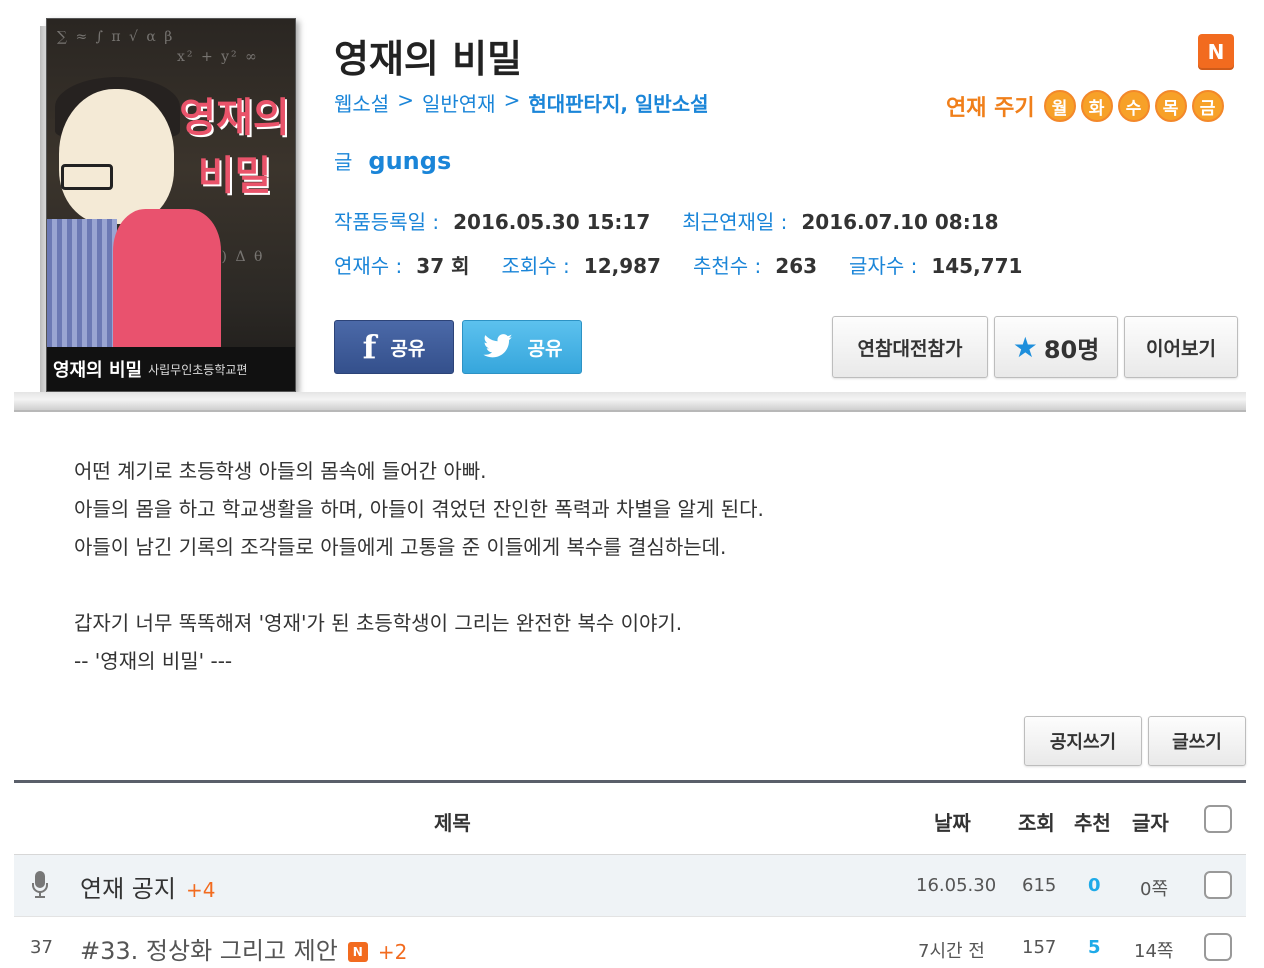 The image size is (1264, 968). What do you see at coordinates (116, 37) in the screenshot?
I see `cover-scribble: ∑ ≈ ∫ π √ α β` at bounding box center [116, 37].